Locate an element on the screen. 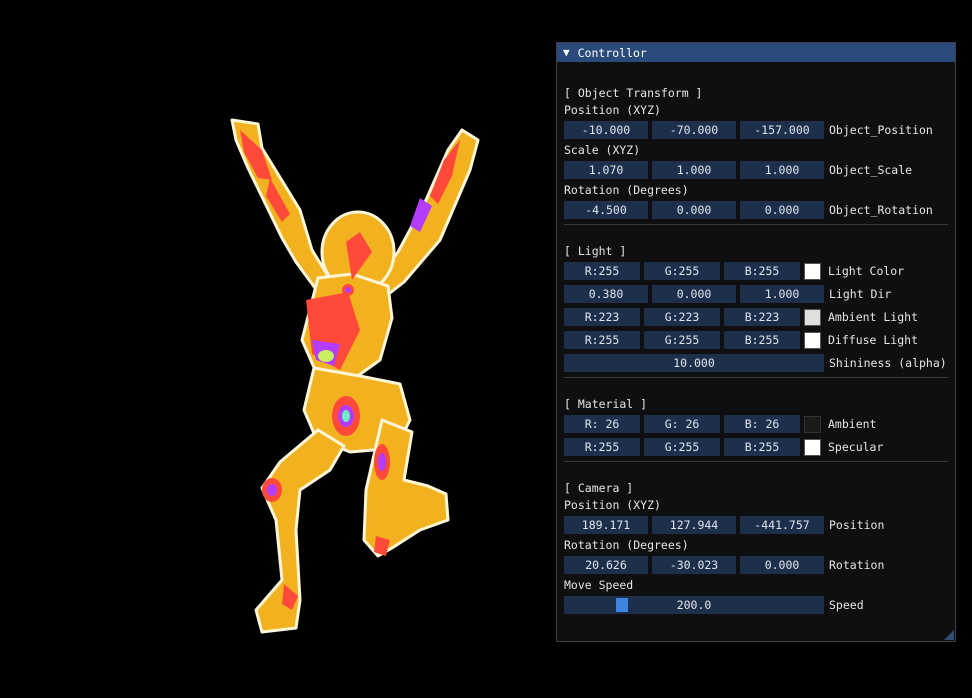  material-header: [ Material ] is located at coordinates (606, 404).